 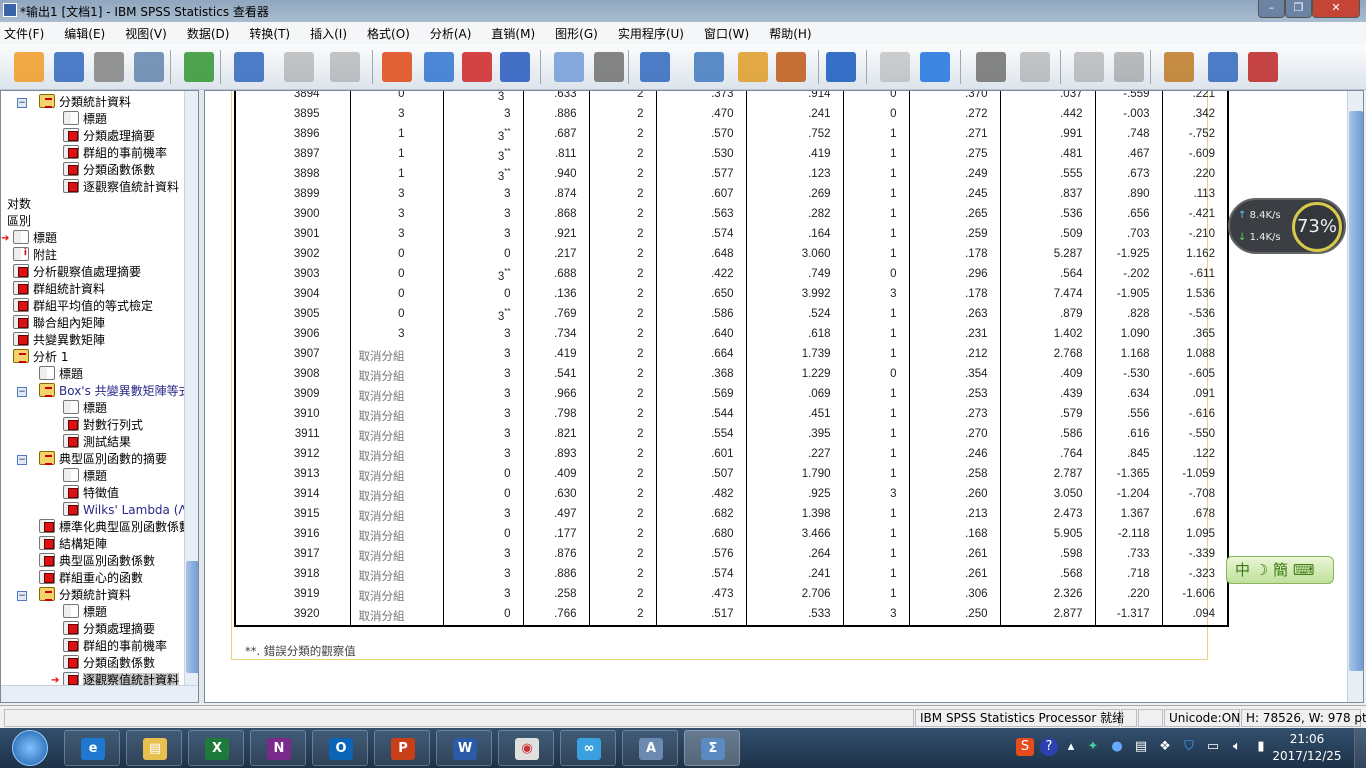 I want to click on insert-text-icon, so click(x=791, y=67).